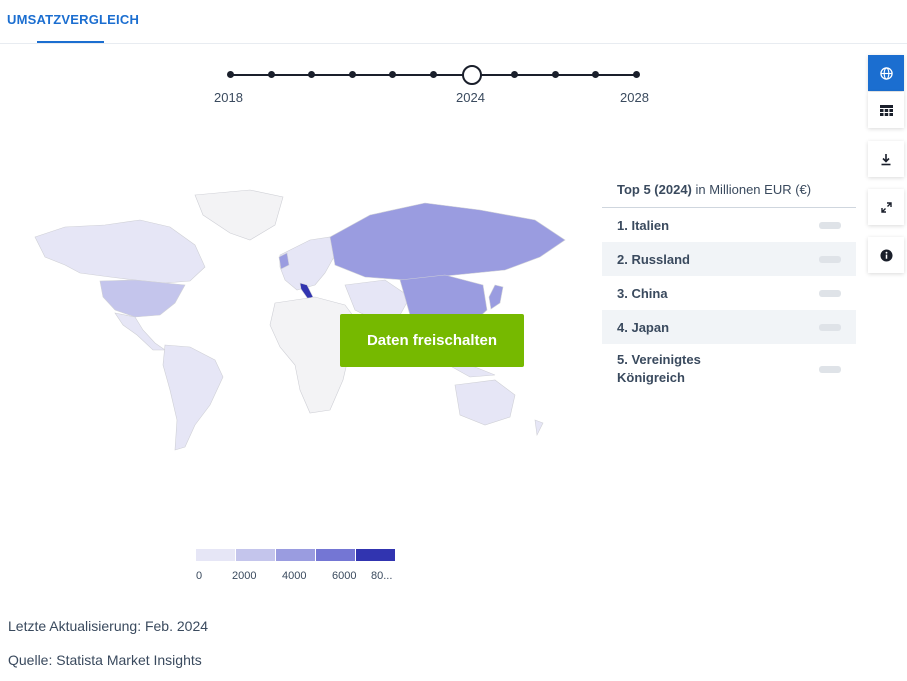  Describe the element at coordinates (729, 259) in the screenshot. I see `top5-row-2: 2. Russland` at that location.